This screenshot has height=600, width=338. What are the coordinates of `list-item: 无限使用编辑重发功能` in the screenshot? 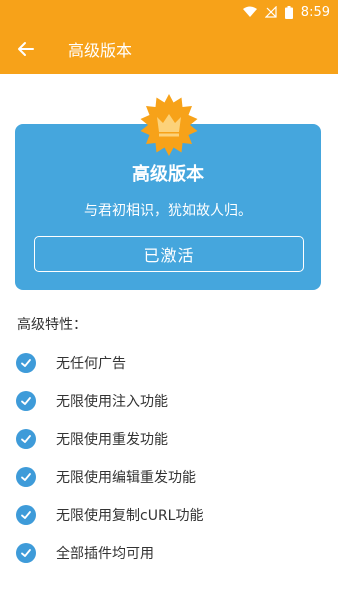 It's located at (171, 477).